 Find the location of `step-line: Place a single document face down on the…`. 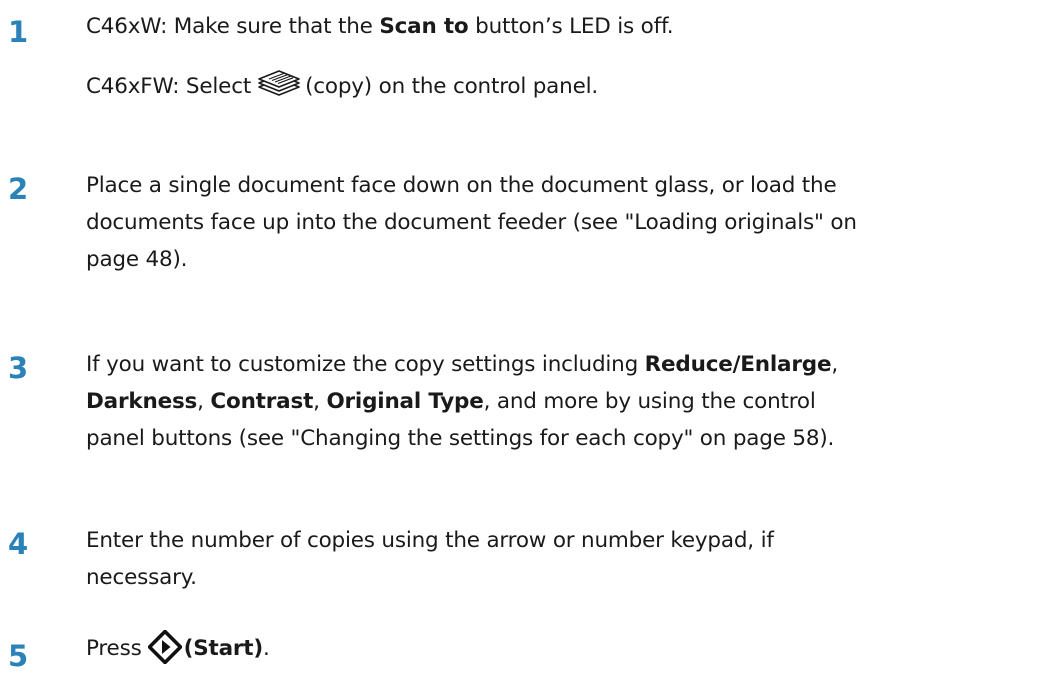

step-line: Place a single document face down on the… is located at coordinates (461, 185).